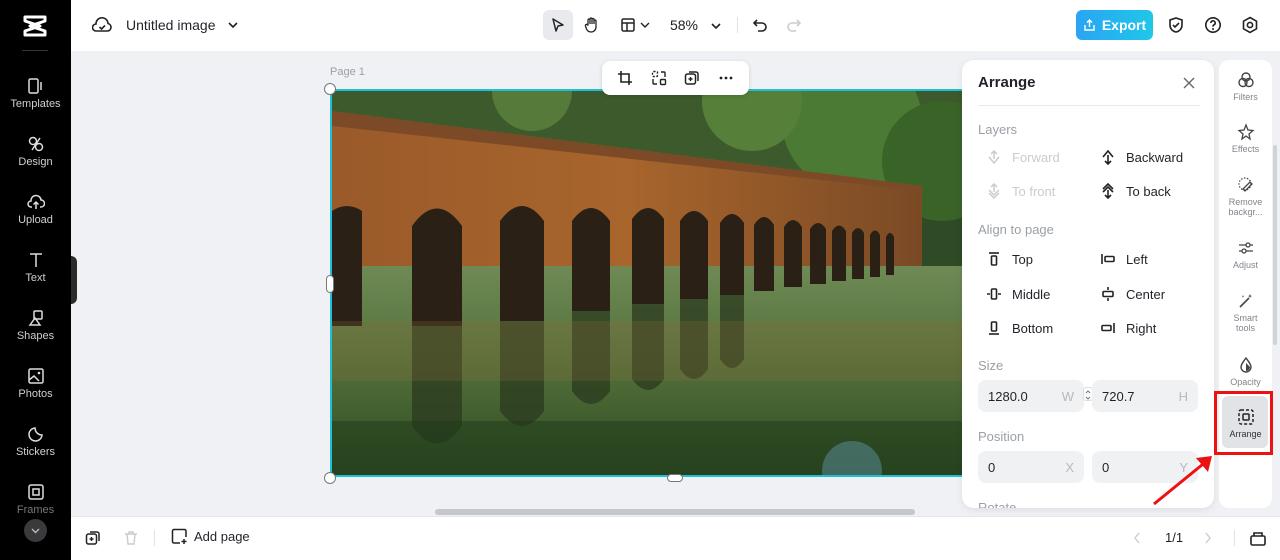  What do you see at coordinates (35, 162) in the screenshot?
I see `sidebar-item-label: Design` at bounding box center [35, 162].